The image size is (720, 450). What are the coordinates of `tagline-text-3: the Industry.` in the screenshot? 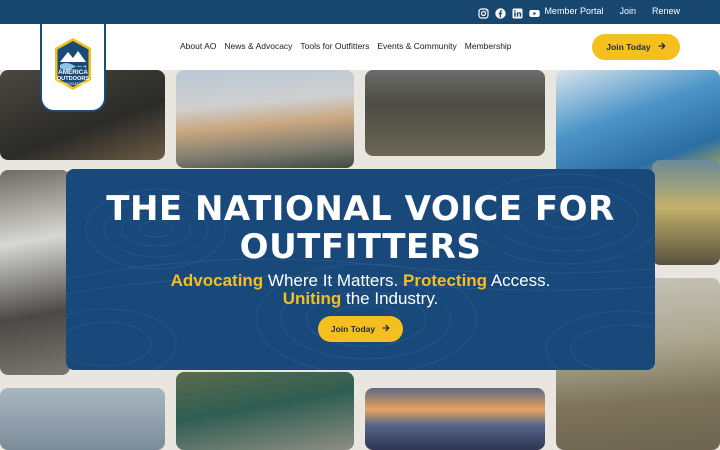 It's located at (390, 298).